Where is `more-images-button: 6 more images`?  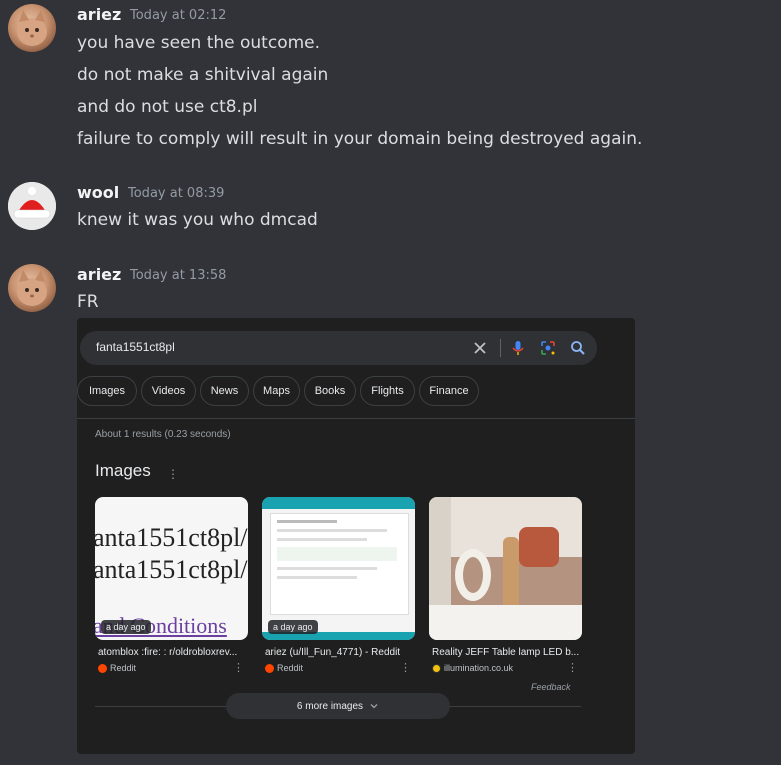 more-images-button: 6 more images is located at coordinates (338, 706).